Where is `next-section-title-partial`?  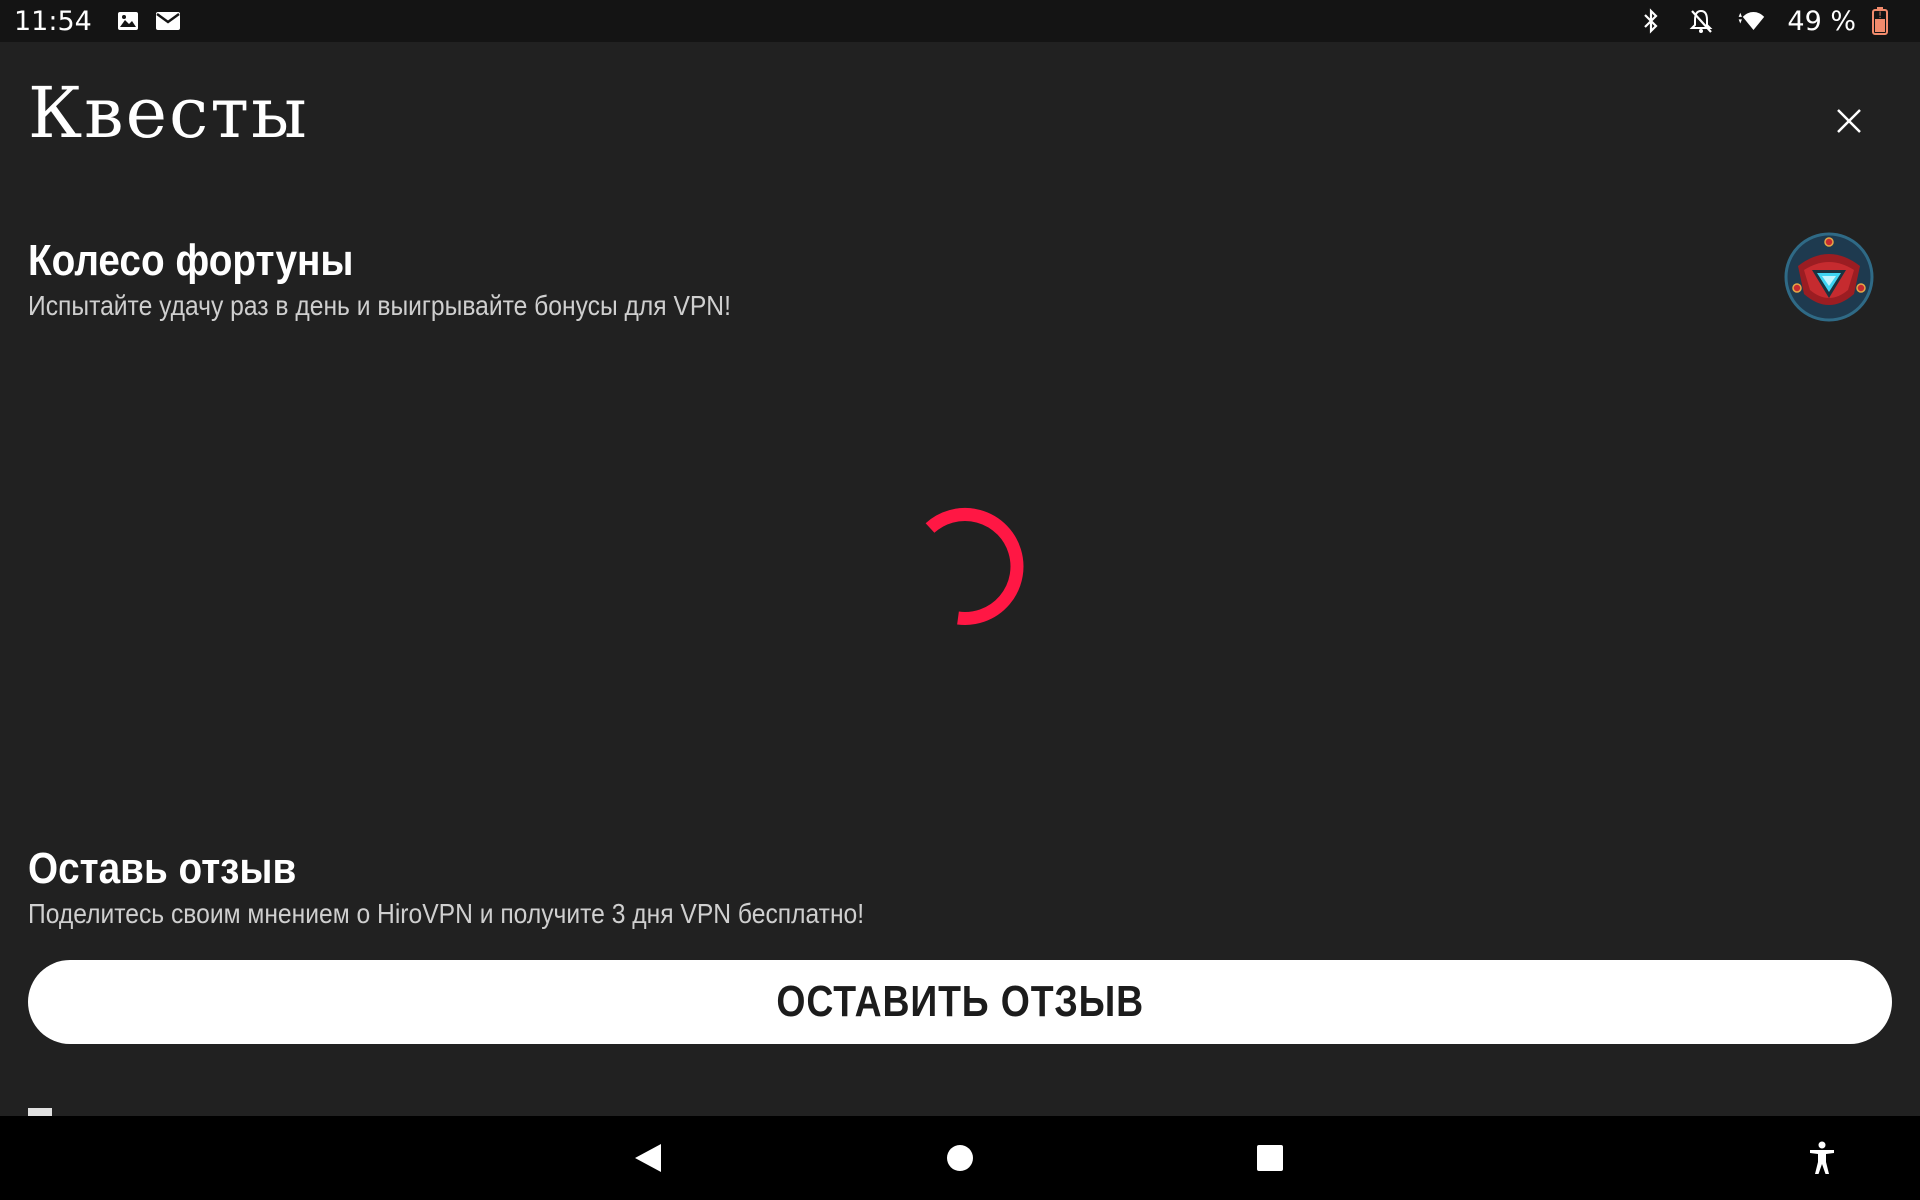
next-section-title-partial is located at coordinates (40, 1112).